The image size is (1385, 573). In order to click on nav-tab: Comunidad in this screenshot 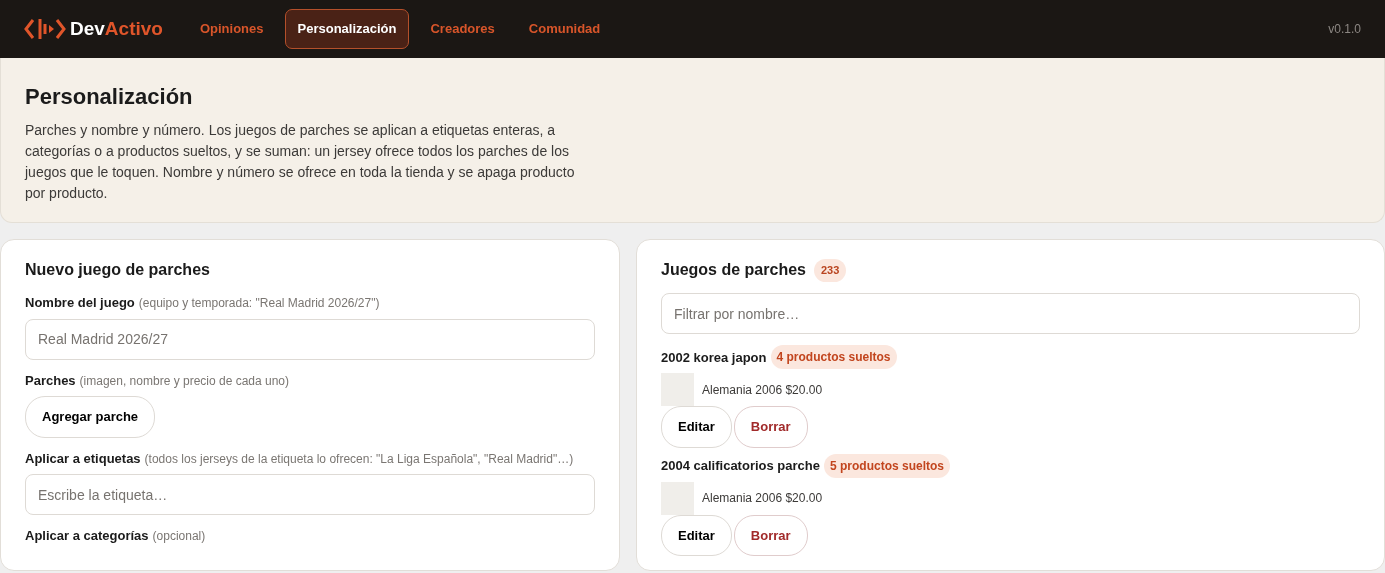, I will do `click(564, 29)`.